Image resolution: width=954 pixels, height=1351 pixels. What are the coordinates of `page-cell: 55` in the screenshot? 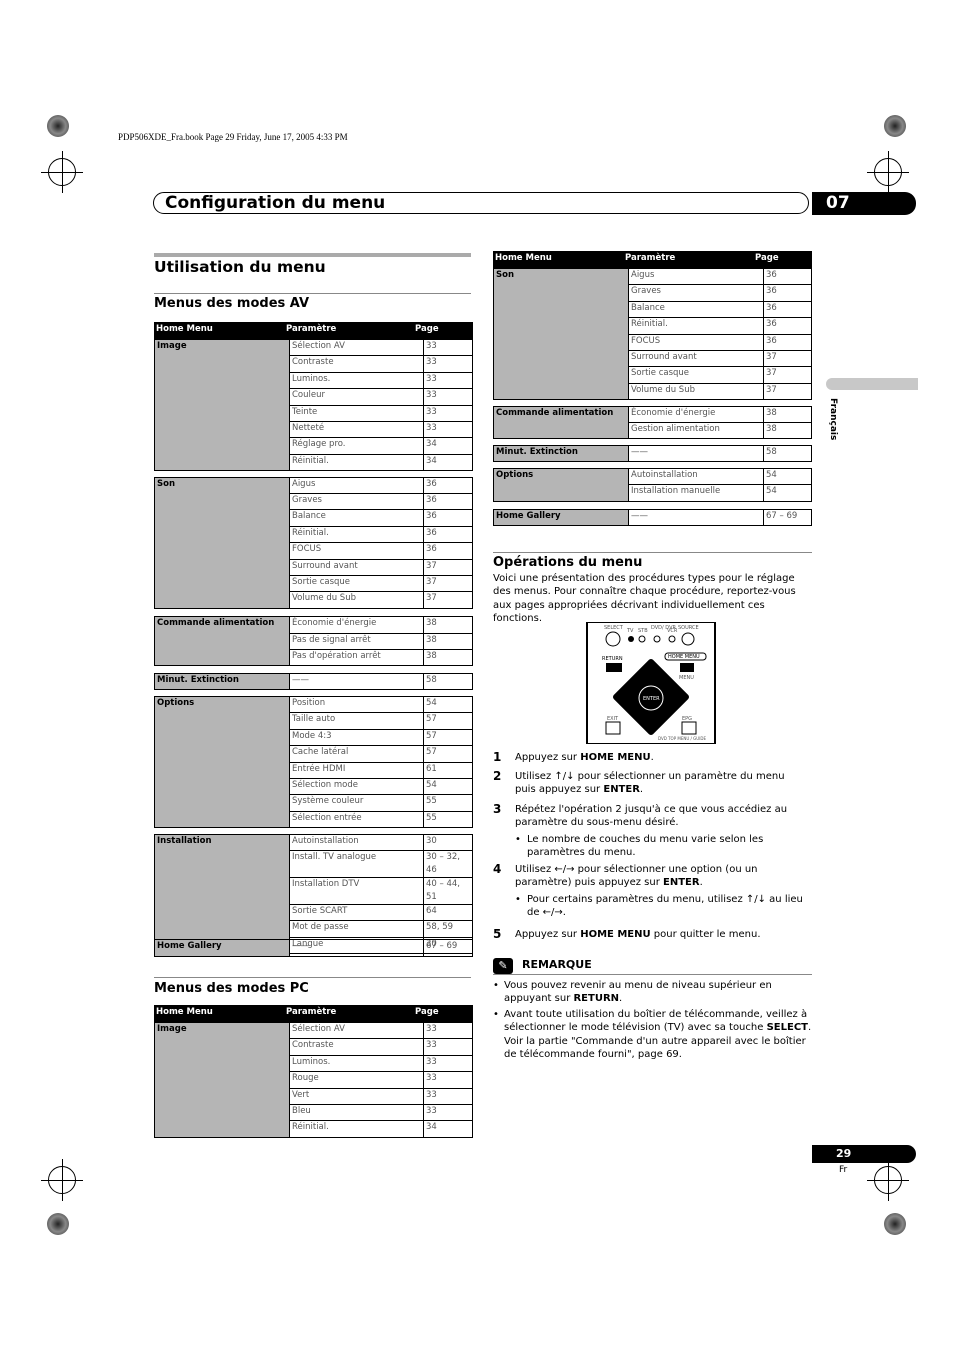 It's located at (448, 803).